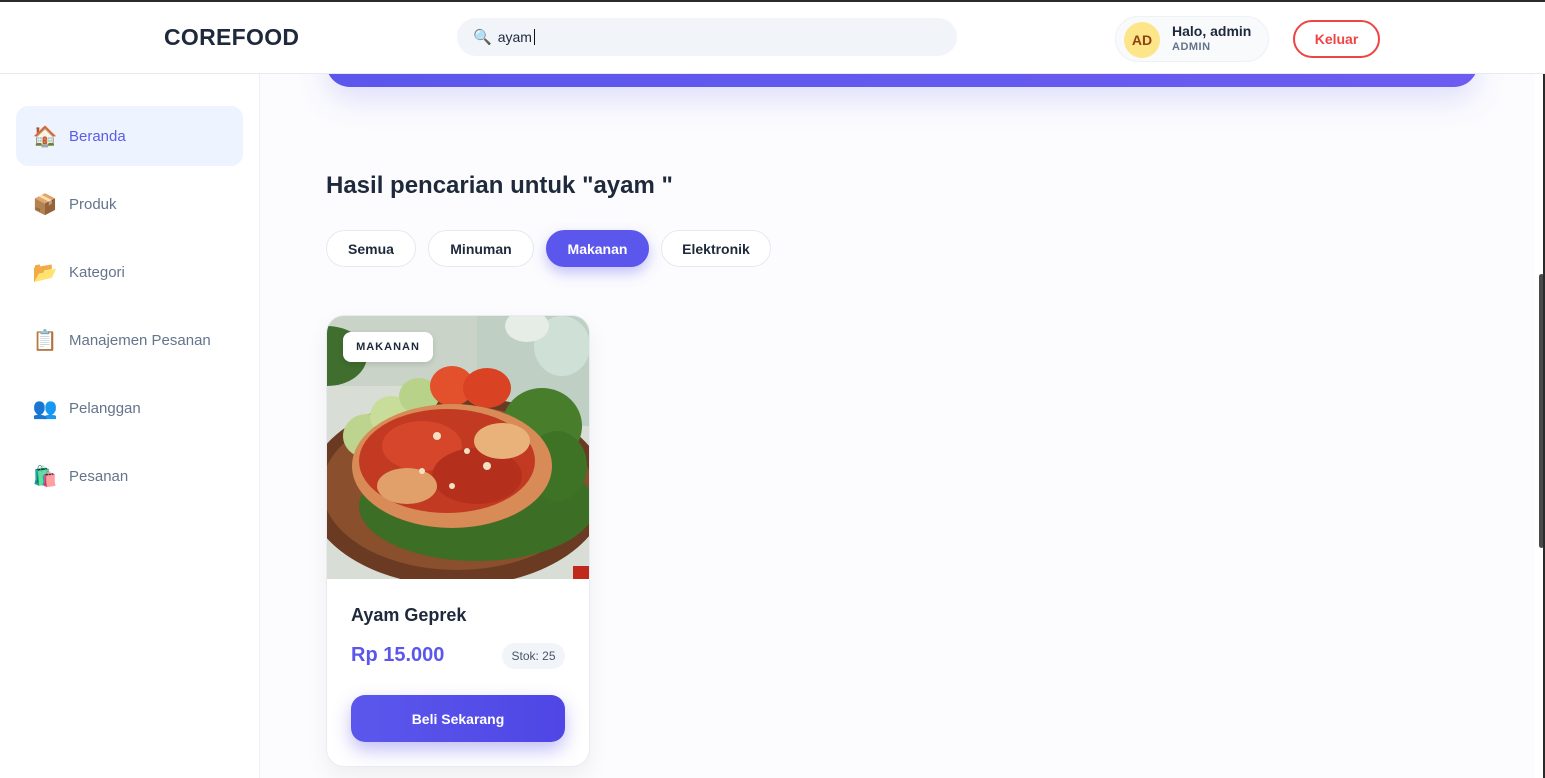 The width and height of the screenshot is (1545, 778). What do you see at coordinates (129, 272) in the screenshot?
I see `sidebar-item-kategori: 📂 Kategori` at bounding box center [129, 272].